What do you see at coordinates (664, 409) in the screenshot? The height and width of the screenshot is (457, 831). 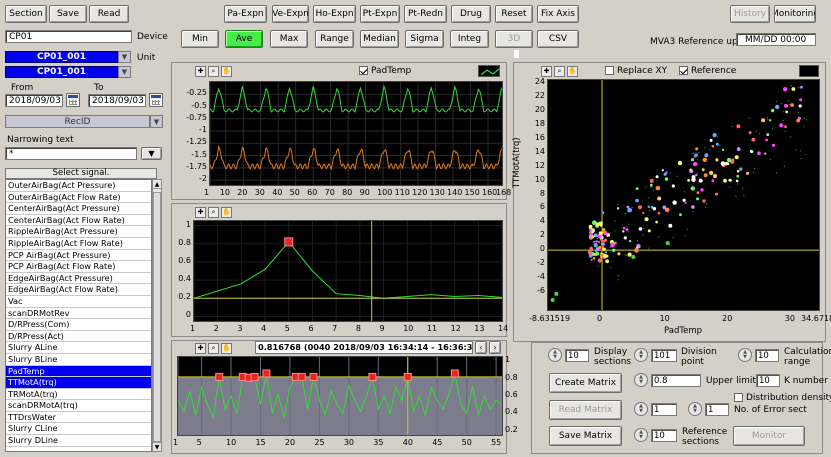 I see `error-a-input: 1` at bounding box center [664, 409].